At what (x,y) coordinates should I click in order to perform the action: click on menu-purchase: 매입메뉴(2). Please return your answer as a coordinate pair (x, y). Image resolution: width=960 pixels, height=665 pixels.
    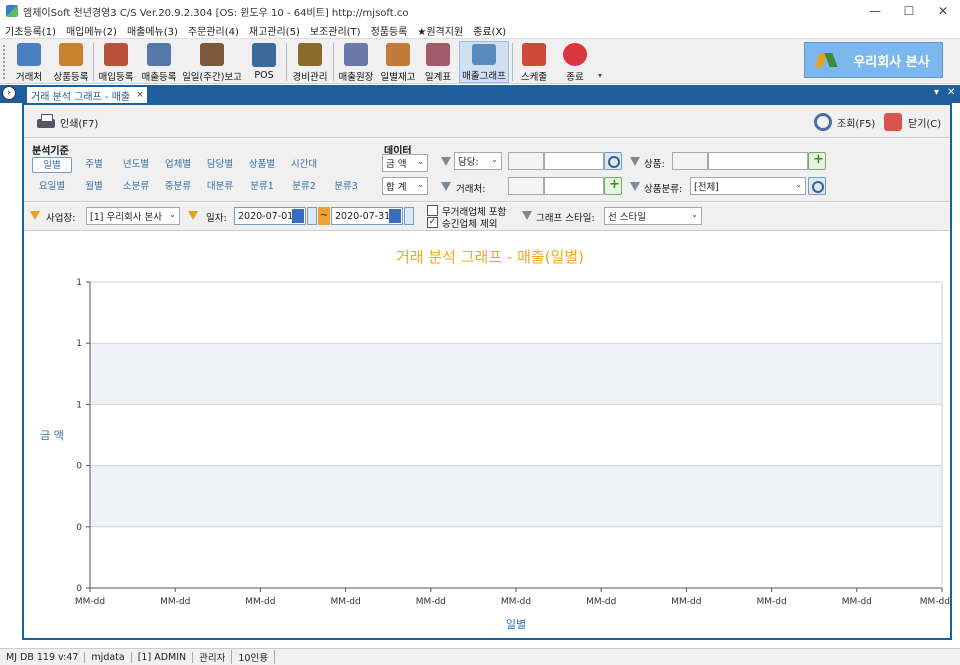
    Looking at the image, I should click on (91, 30).